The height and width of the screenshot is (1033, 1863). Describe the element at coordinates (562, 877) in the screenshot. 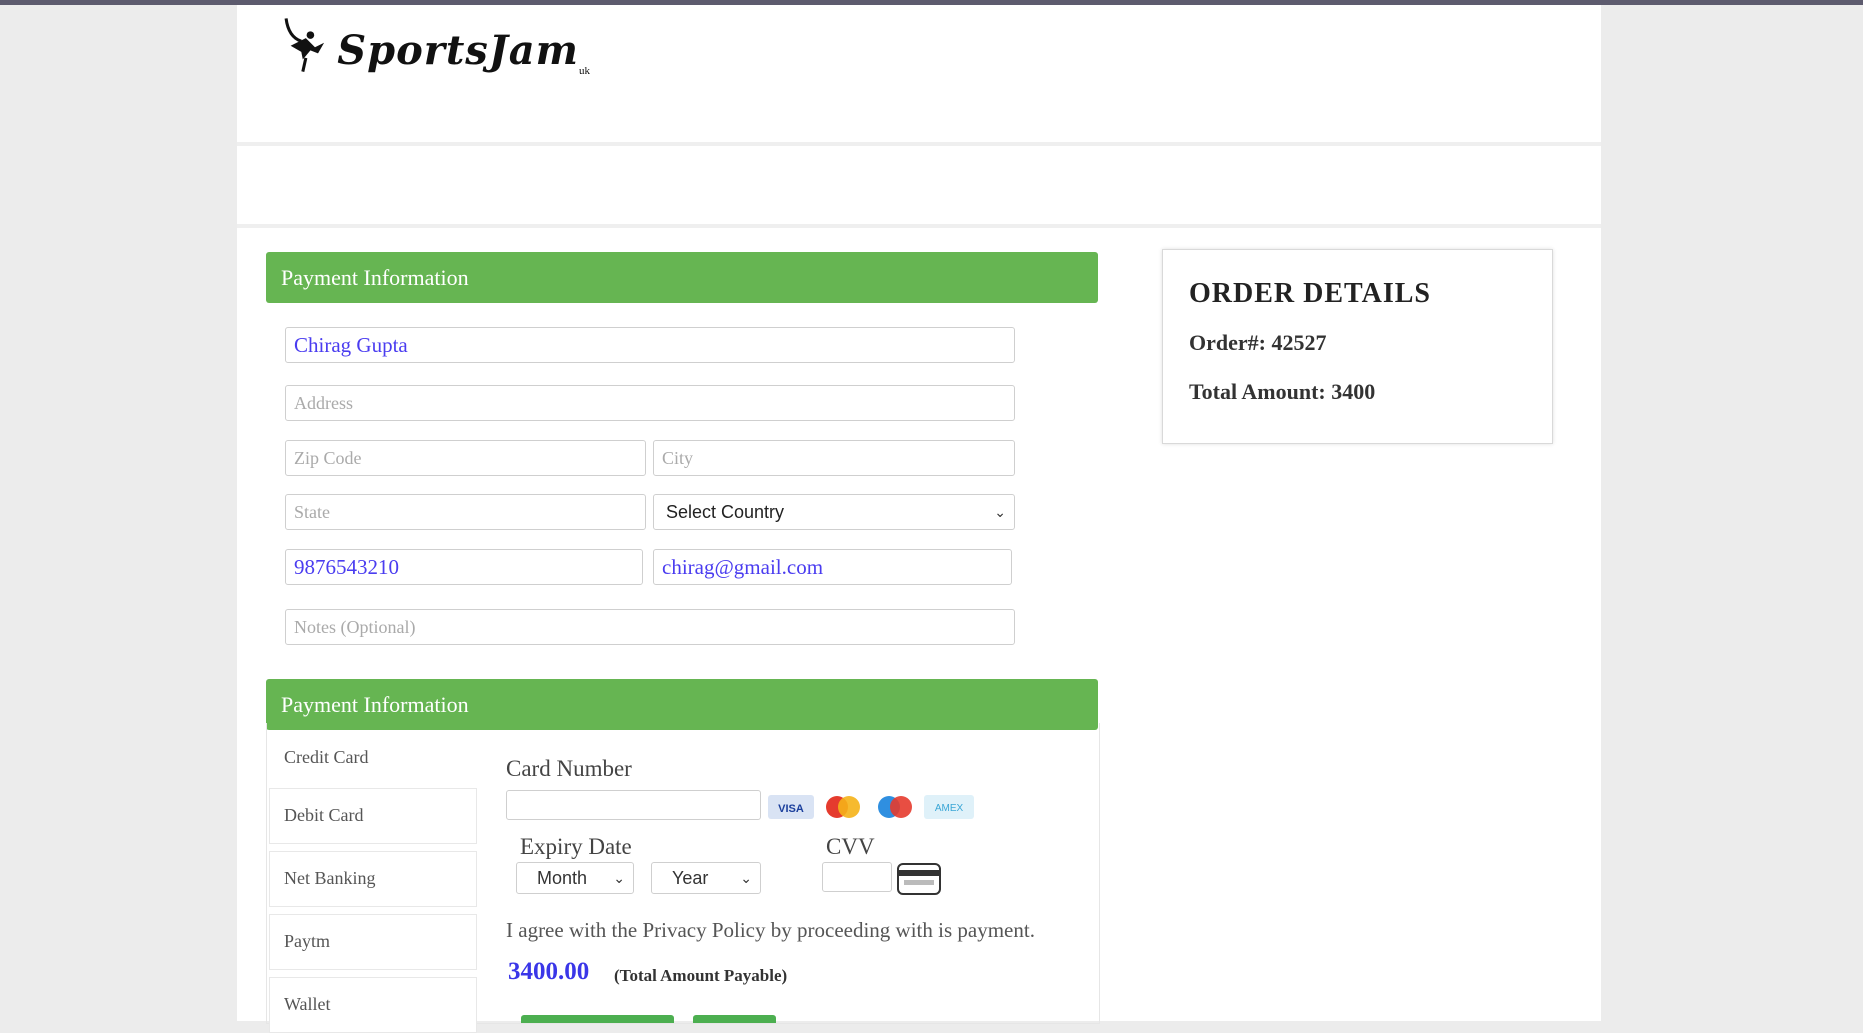

I see `expiry-month-value: Month` at that location.